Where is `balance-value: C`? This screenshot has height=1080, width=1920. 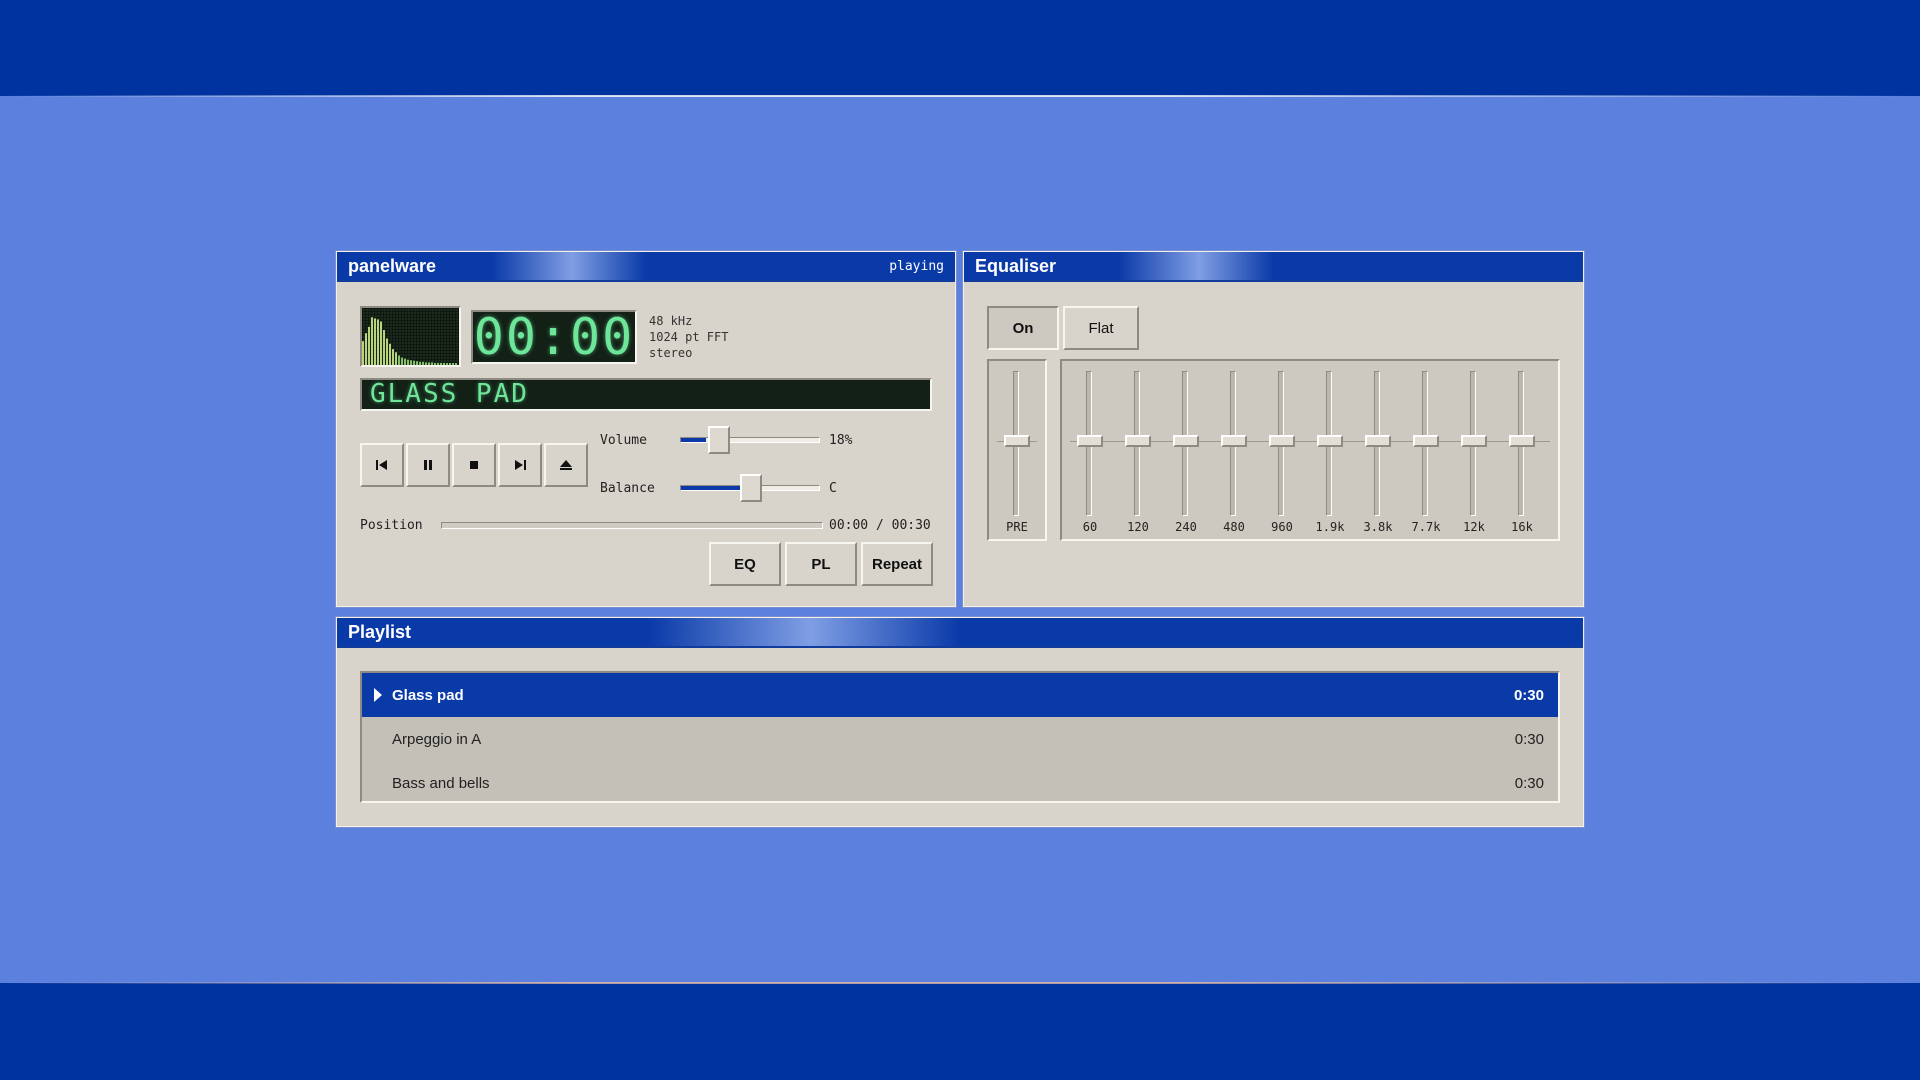 balance-value: C is located at coordinates (833, 488).